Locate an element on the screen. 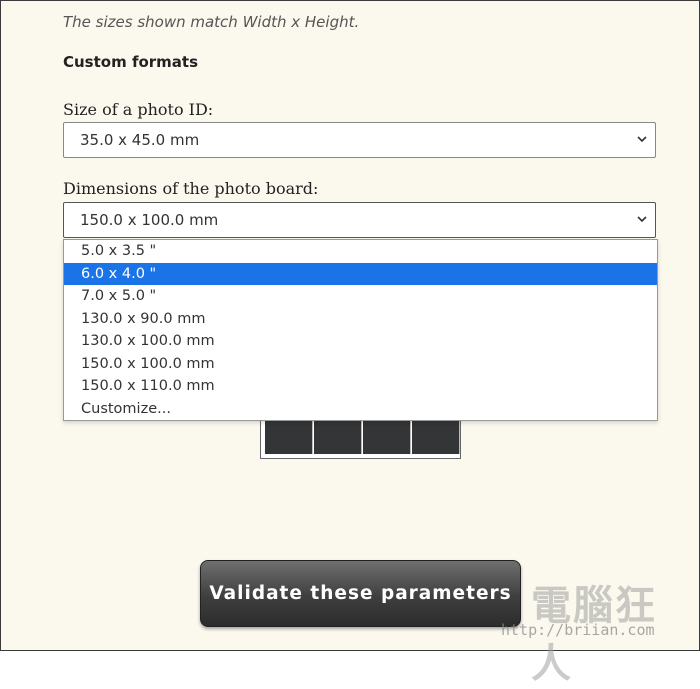 The width and height of the screenshot is (700, 689). photo-board-label: Dimensions of the photo board: is located at coordinates (191, 188).